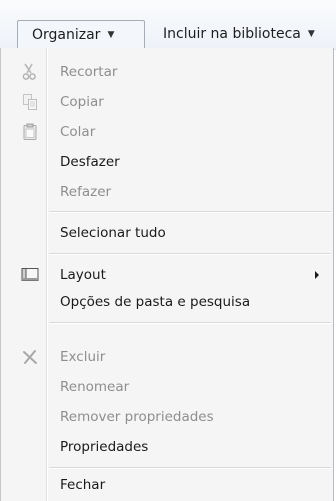  Describe the element at coordinates (89, 72) in the screenshot. I see `menu-item-label: Recortar` at that location.